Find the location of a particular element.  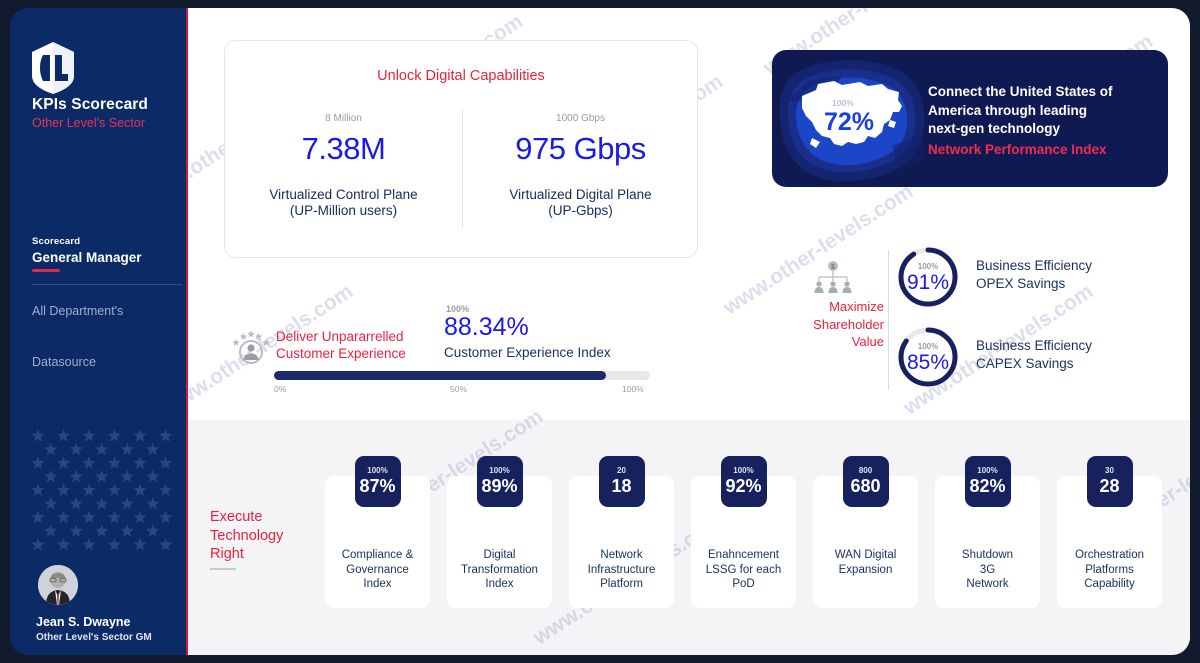

kpi-value: 82% is located at coordinates (987, 486).